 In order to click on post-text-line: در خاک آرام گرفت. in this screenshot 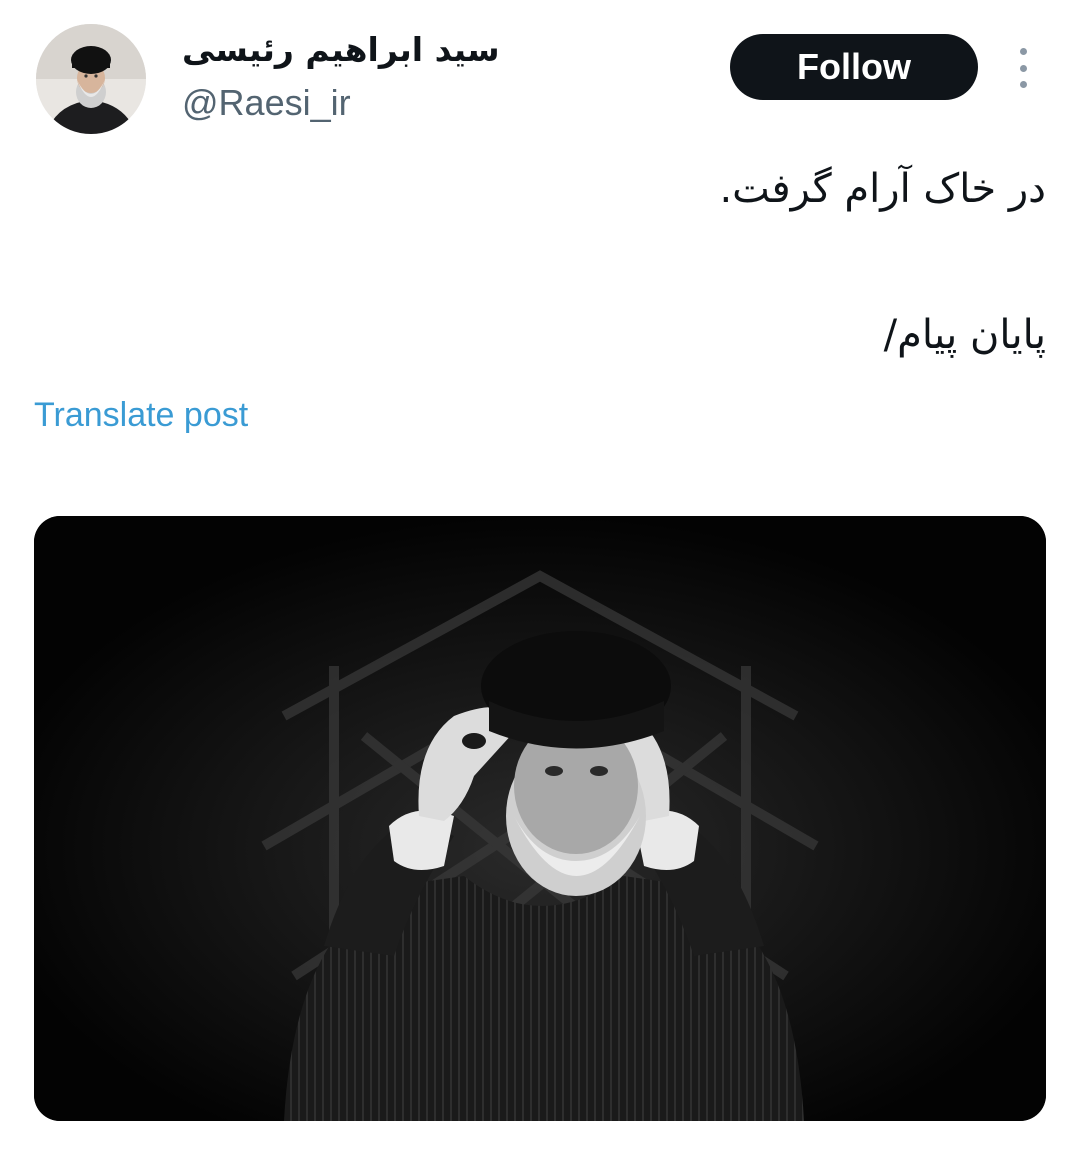, I will do `click(882, 189)`.